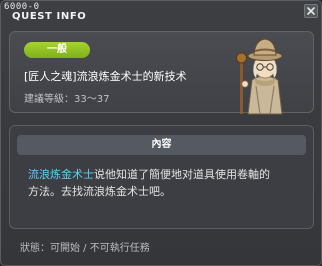  I want to click on window-title: QUEST INFO, so click(49, 16).